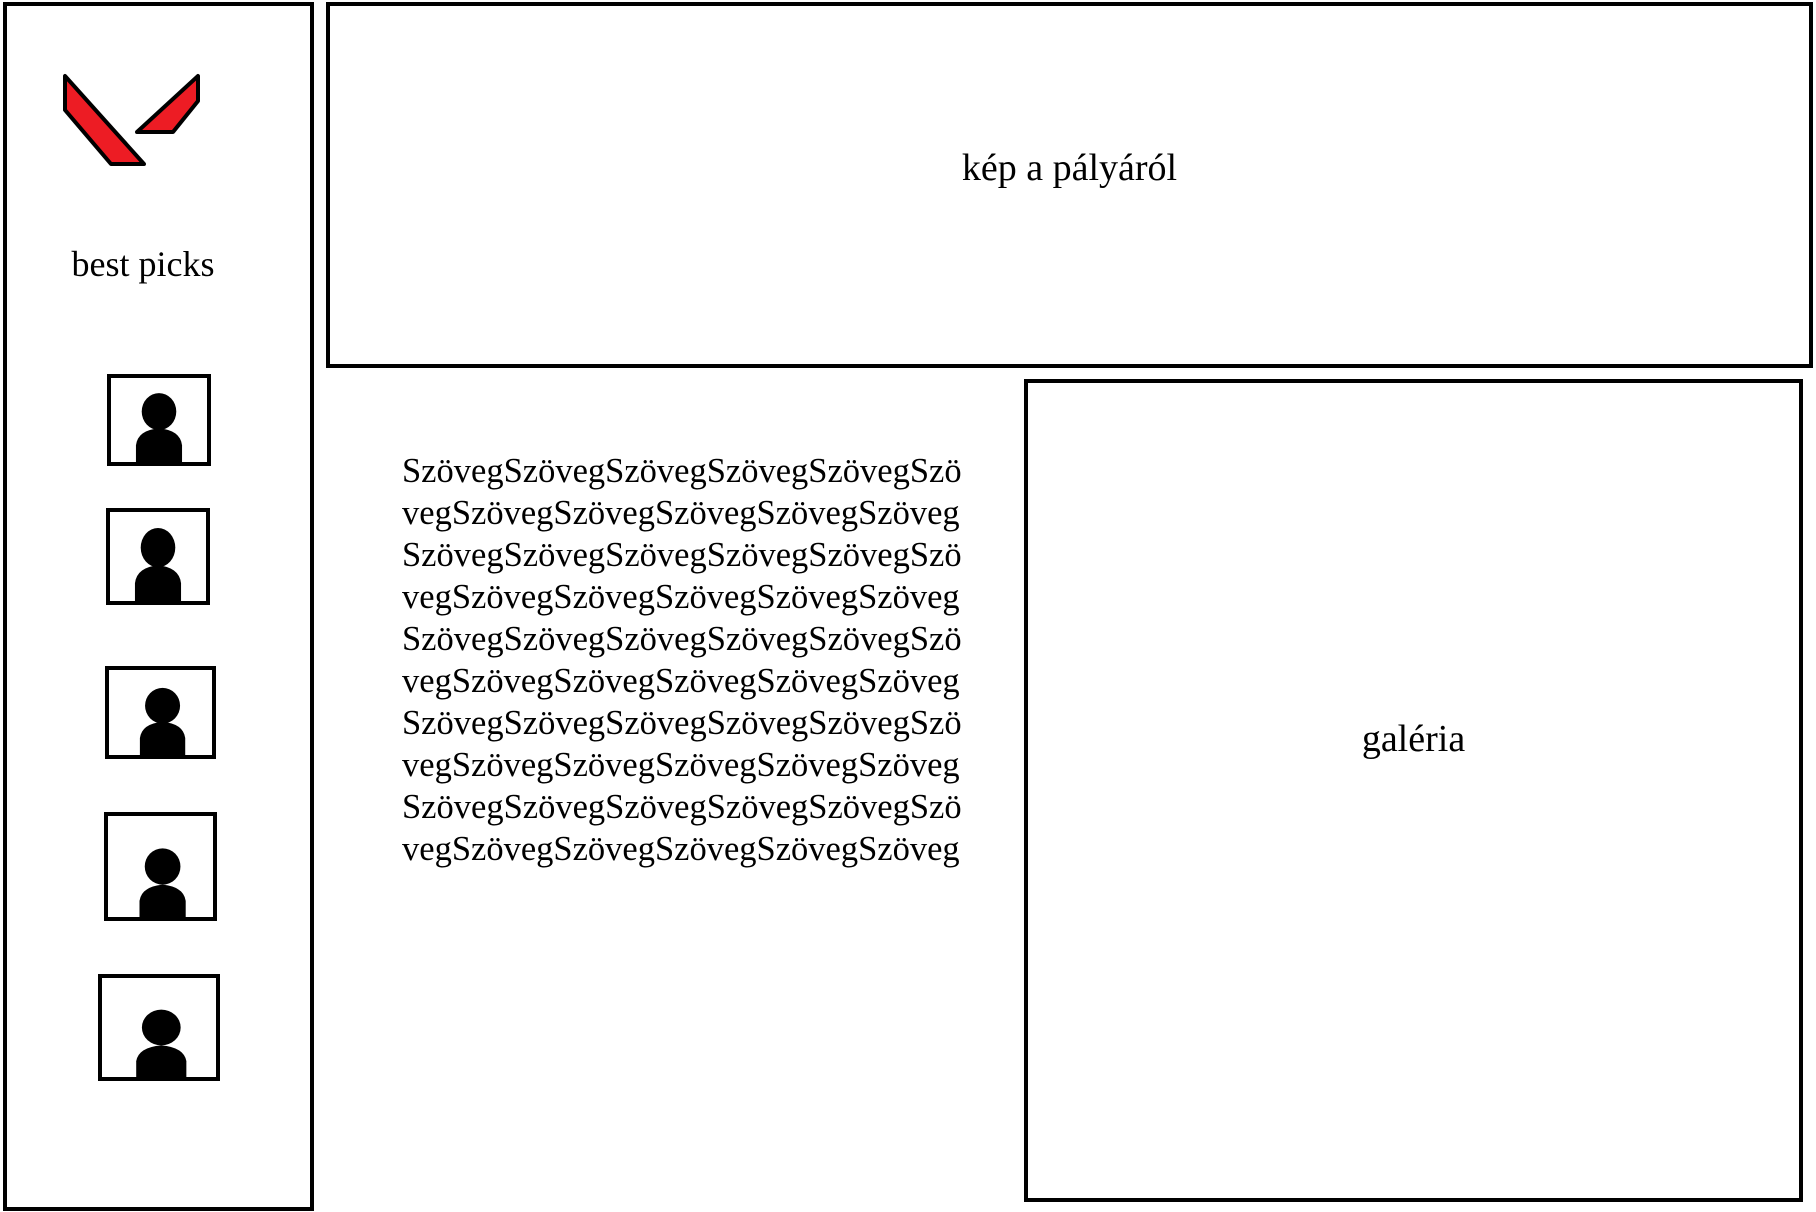 The height and width of the screenshot is (1212, 1816). I want to click on best-picks-heading: best picks, so click(143, 264).